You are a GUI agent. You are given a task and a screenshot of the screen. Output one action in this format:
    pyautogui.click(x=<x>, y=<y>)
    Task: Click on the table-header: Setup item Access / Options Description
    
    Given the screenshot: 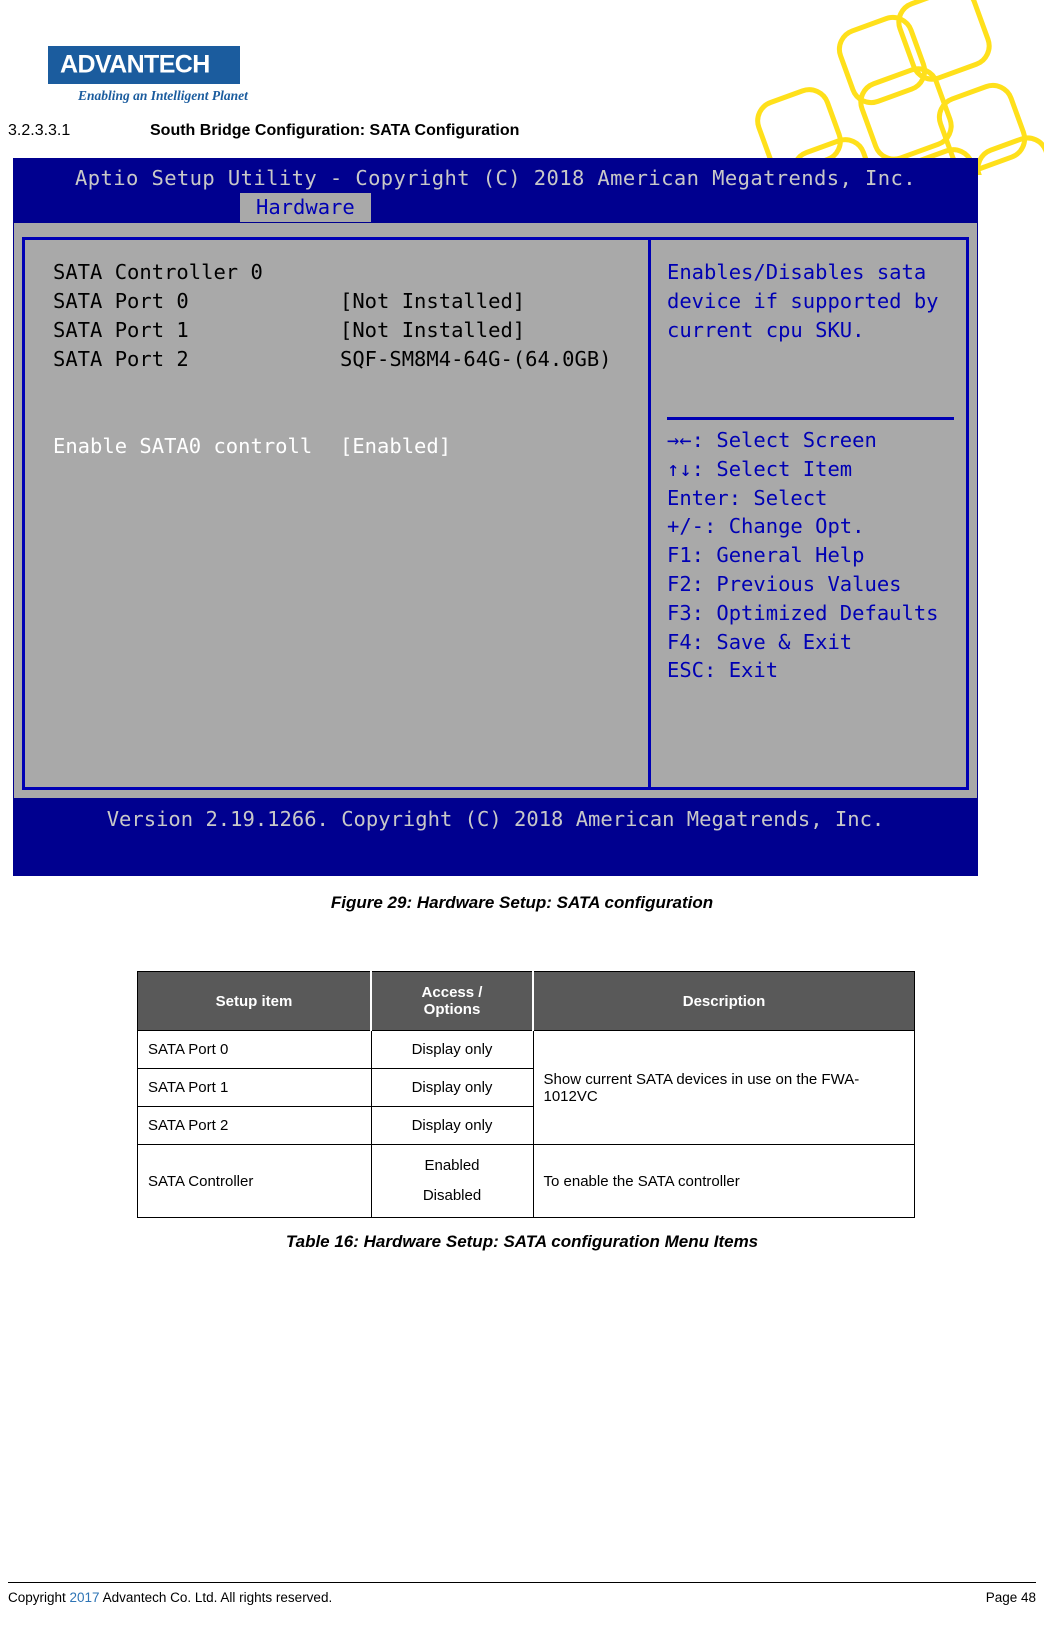 What is the action you would take?
    pyautogui.click(x=526, y=1001)
    